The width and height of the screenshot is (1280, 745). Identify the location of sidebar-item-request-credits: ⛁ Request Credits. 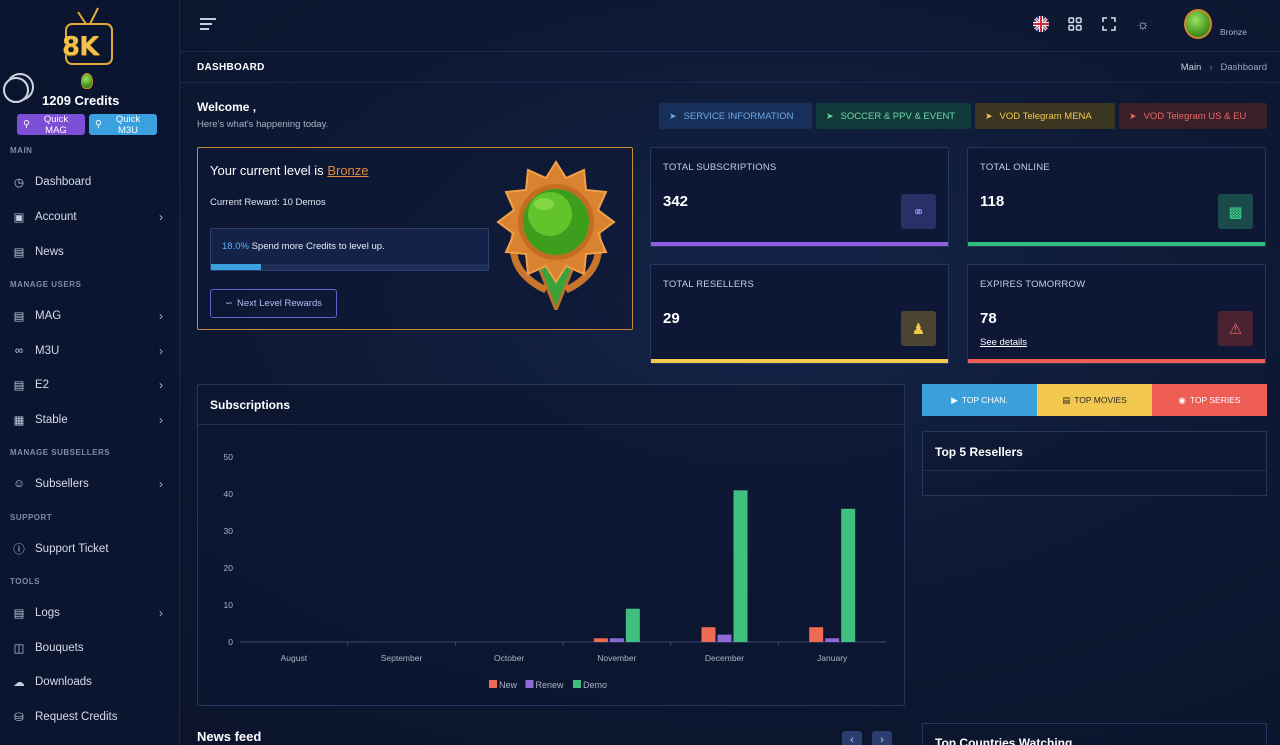
(90, 717).